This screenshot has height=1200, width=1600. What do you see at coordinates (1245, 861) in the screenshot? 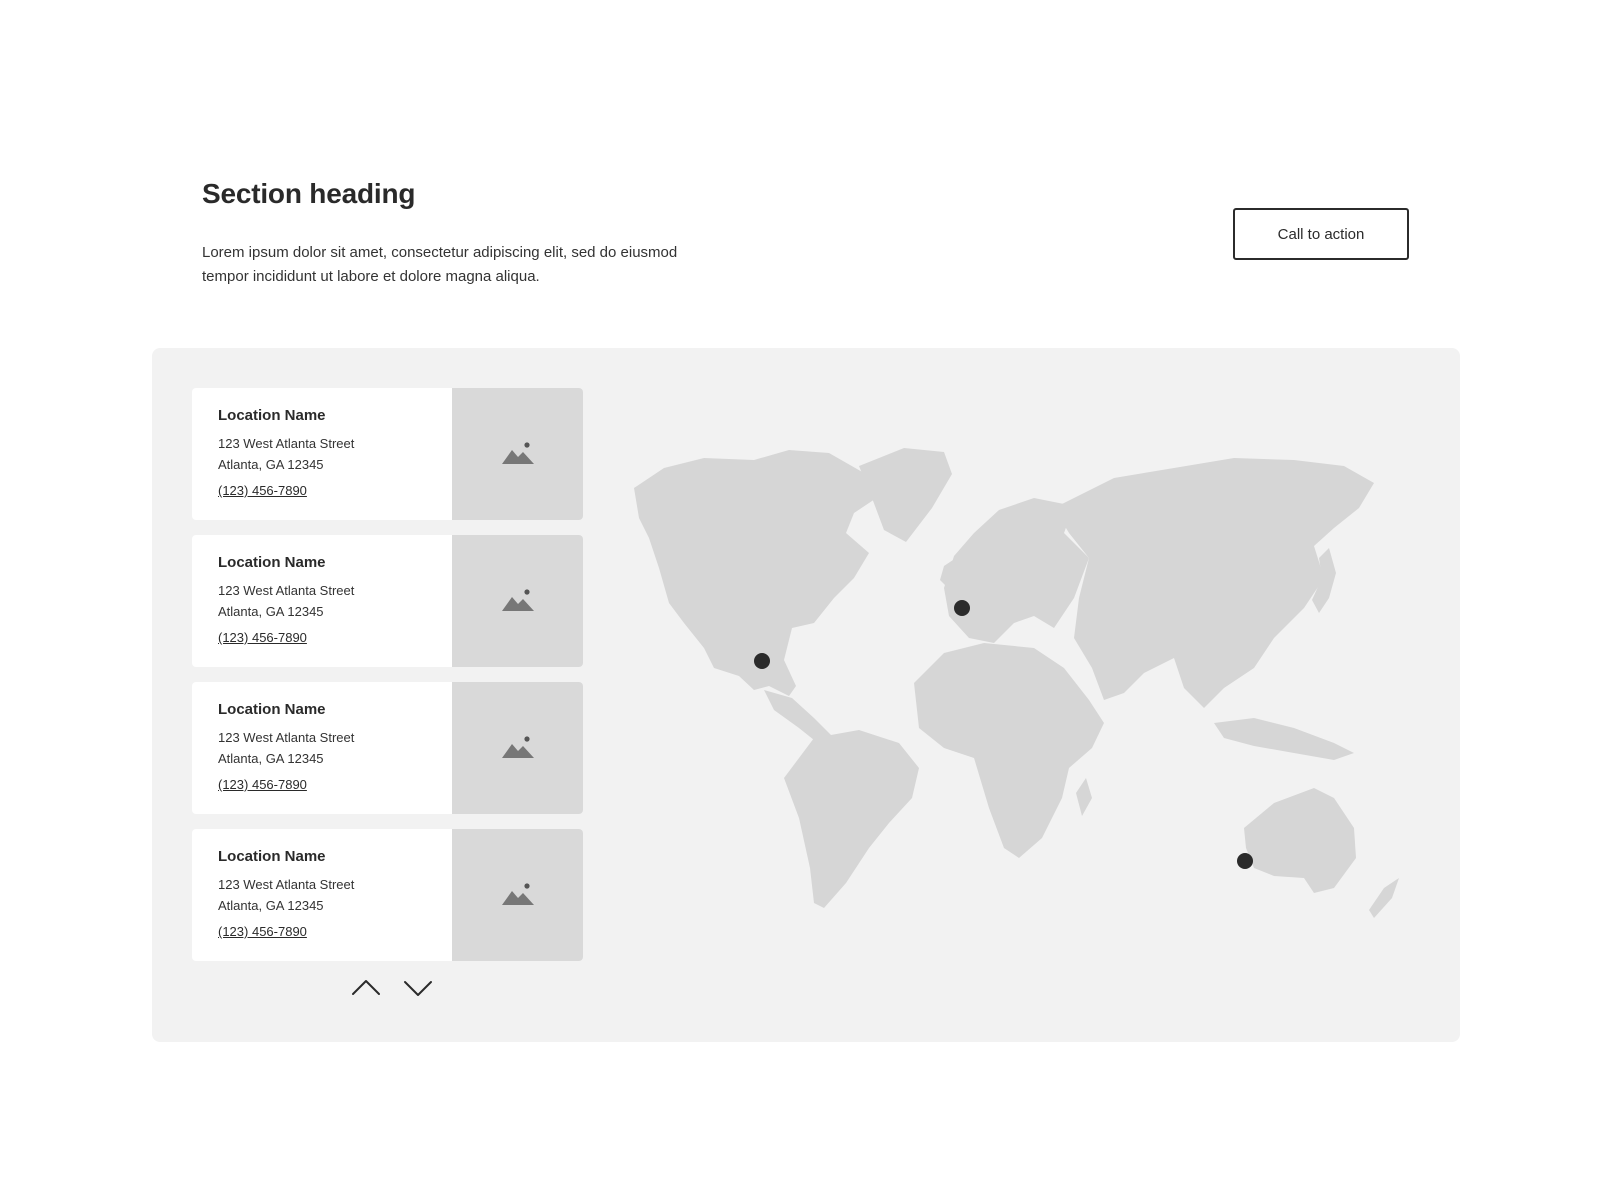
I see `map-marker-australia` at bounding box center [1245, 861].